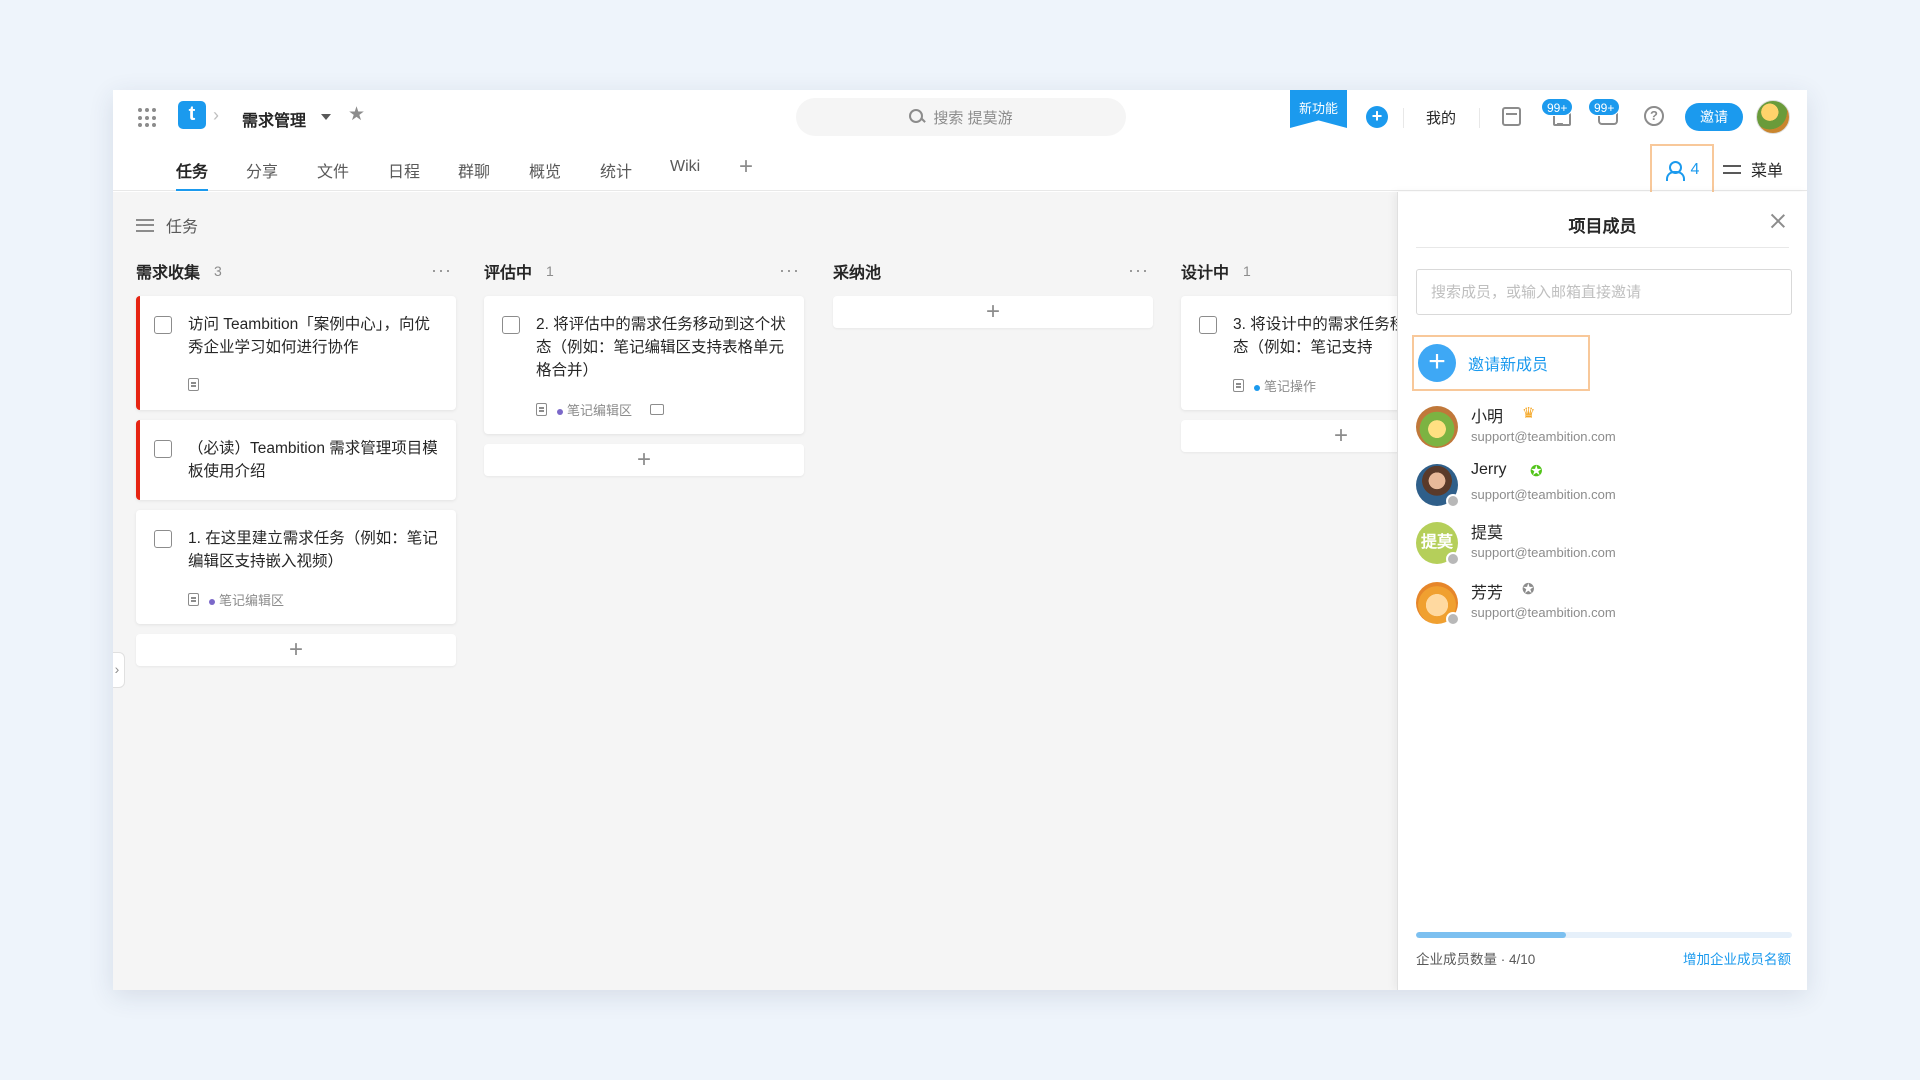 Image resolution: width=1920 pixels, height=1080 pixels. I want to click on messages-count-badge: 99+, so click(1604, 107).